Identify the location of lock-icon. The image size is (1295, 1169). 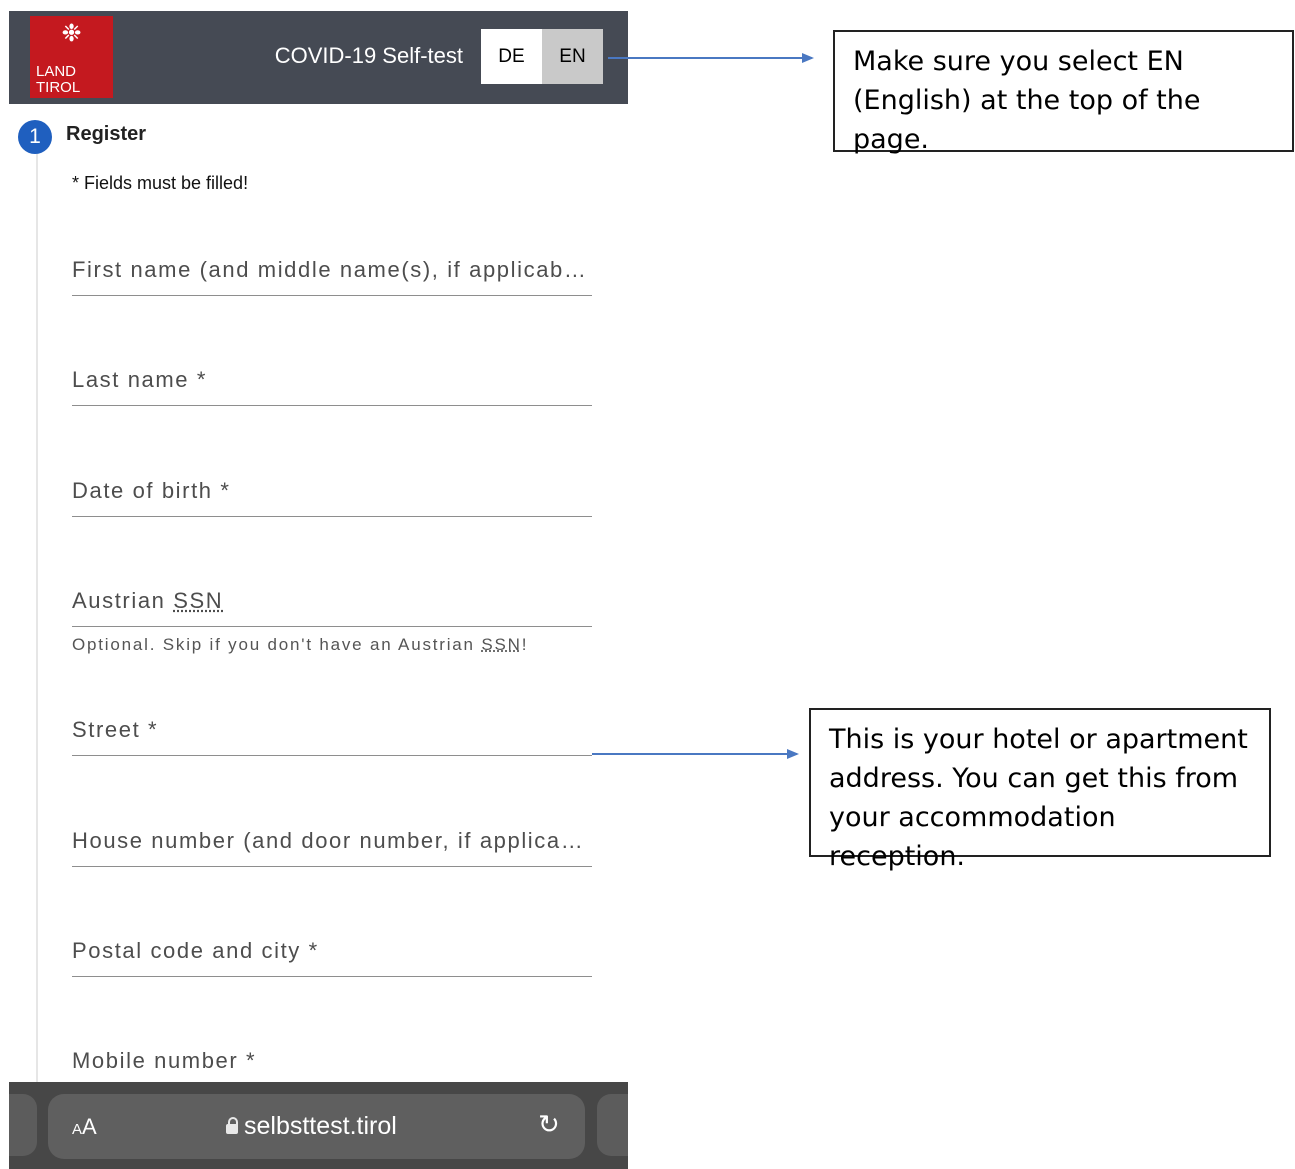
(232, 1125).